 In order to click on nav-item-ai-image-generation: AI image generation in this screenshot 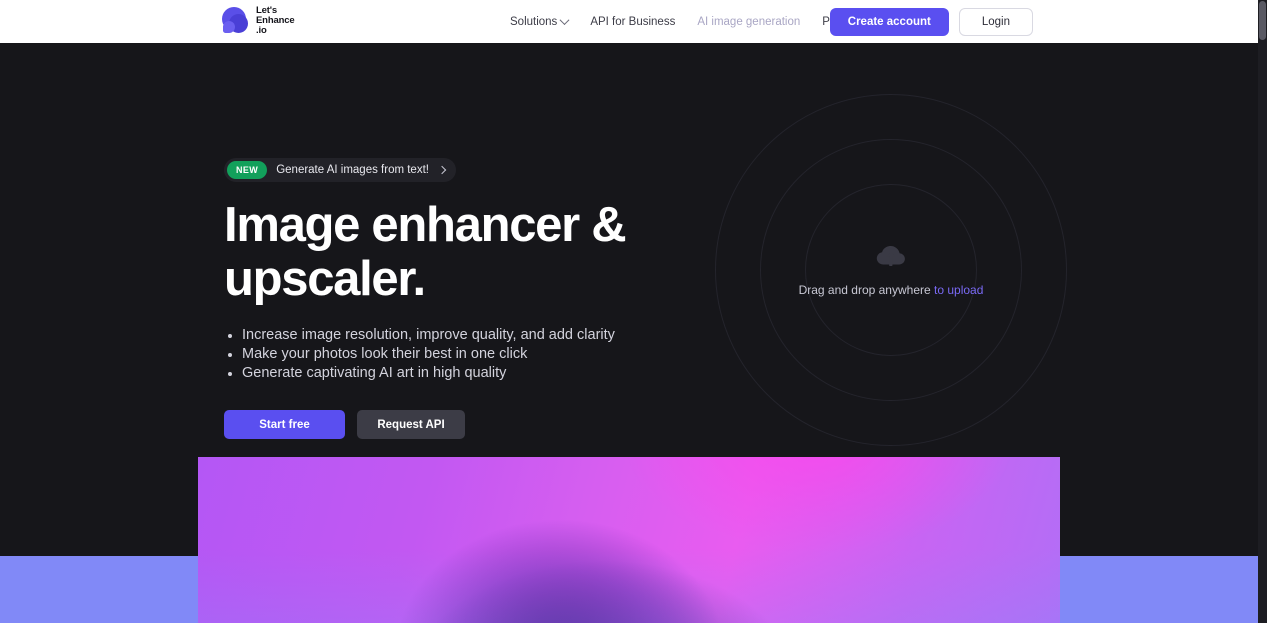, I will do `click(748, 22)`.